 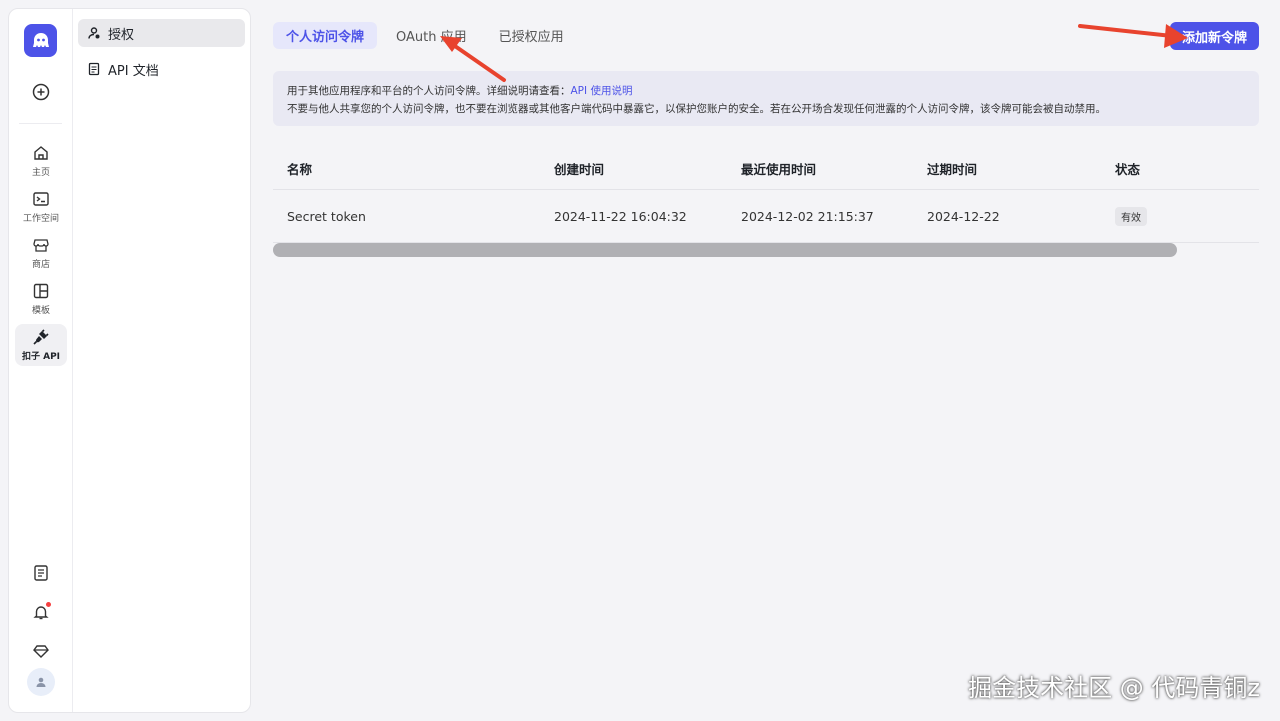 I want to click on plug-icon, so click(x=41, y=337).